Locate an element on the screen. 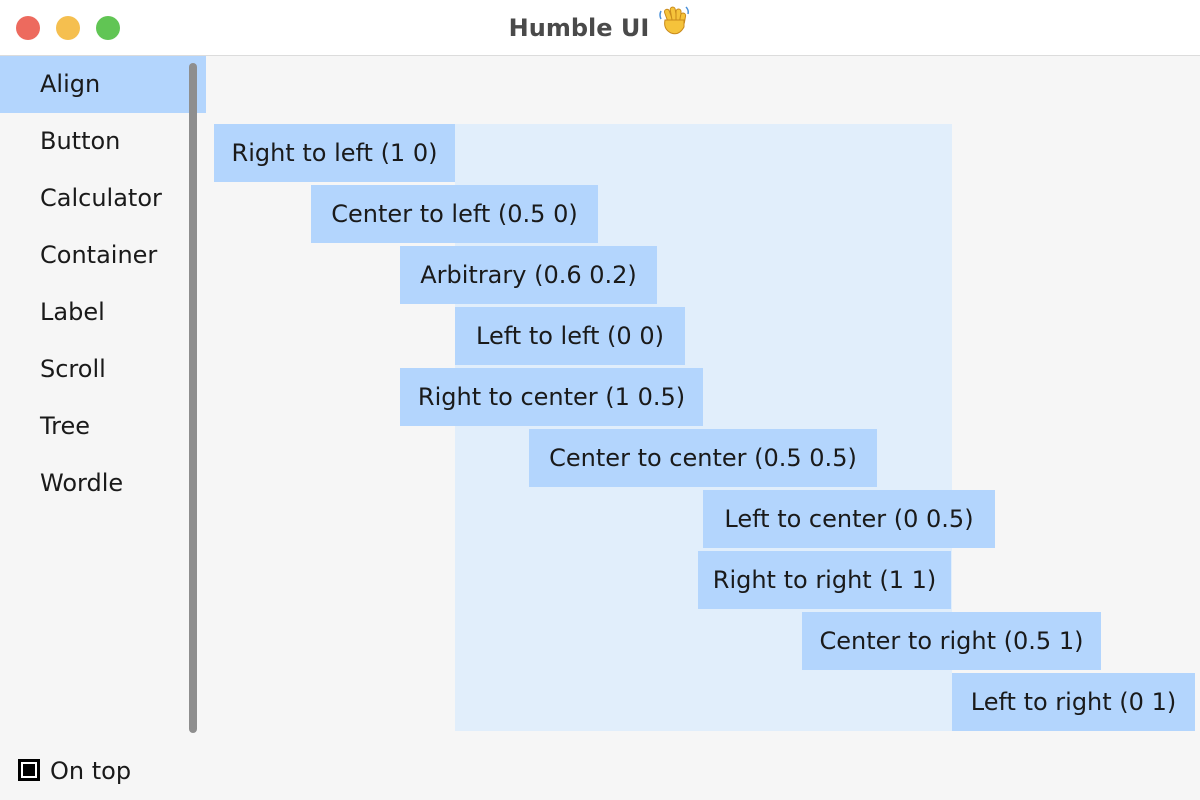 This screenshot has width=1200, height=800. align-label-text: Center to left (0.5 0) is located at coordinates (454, 214).